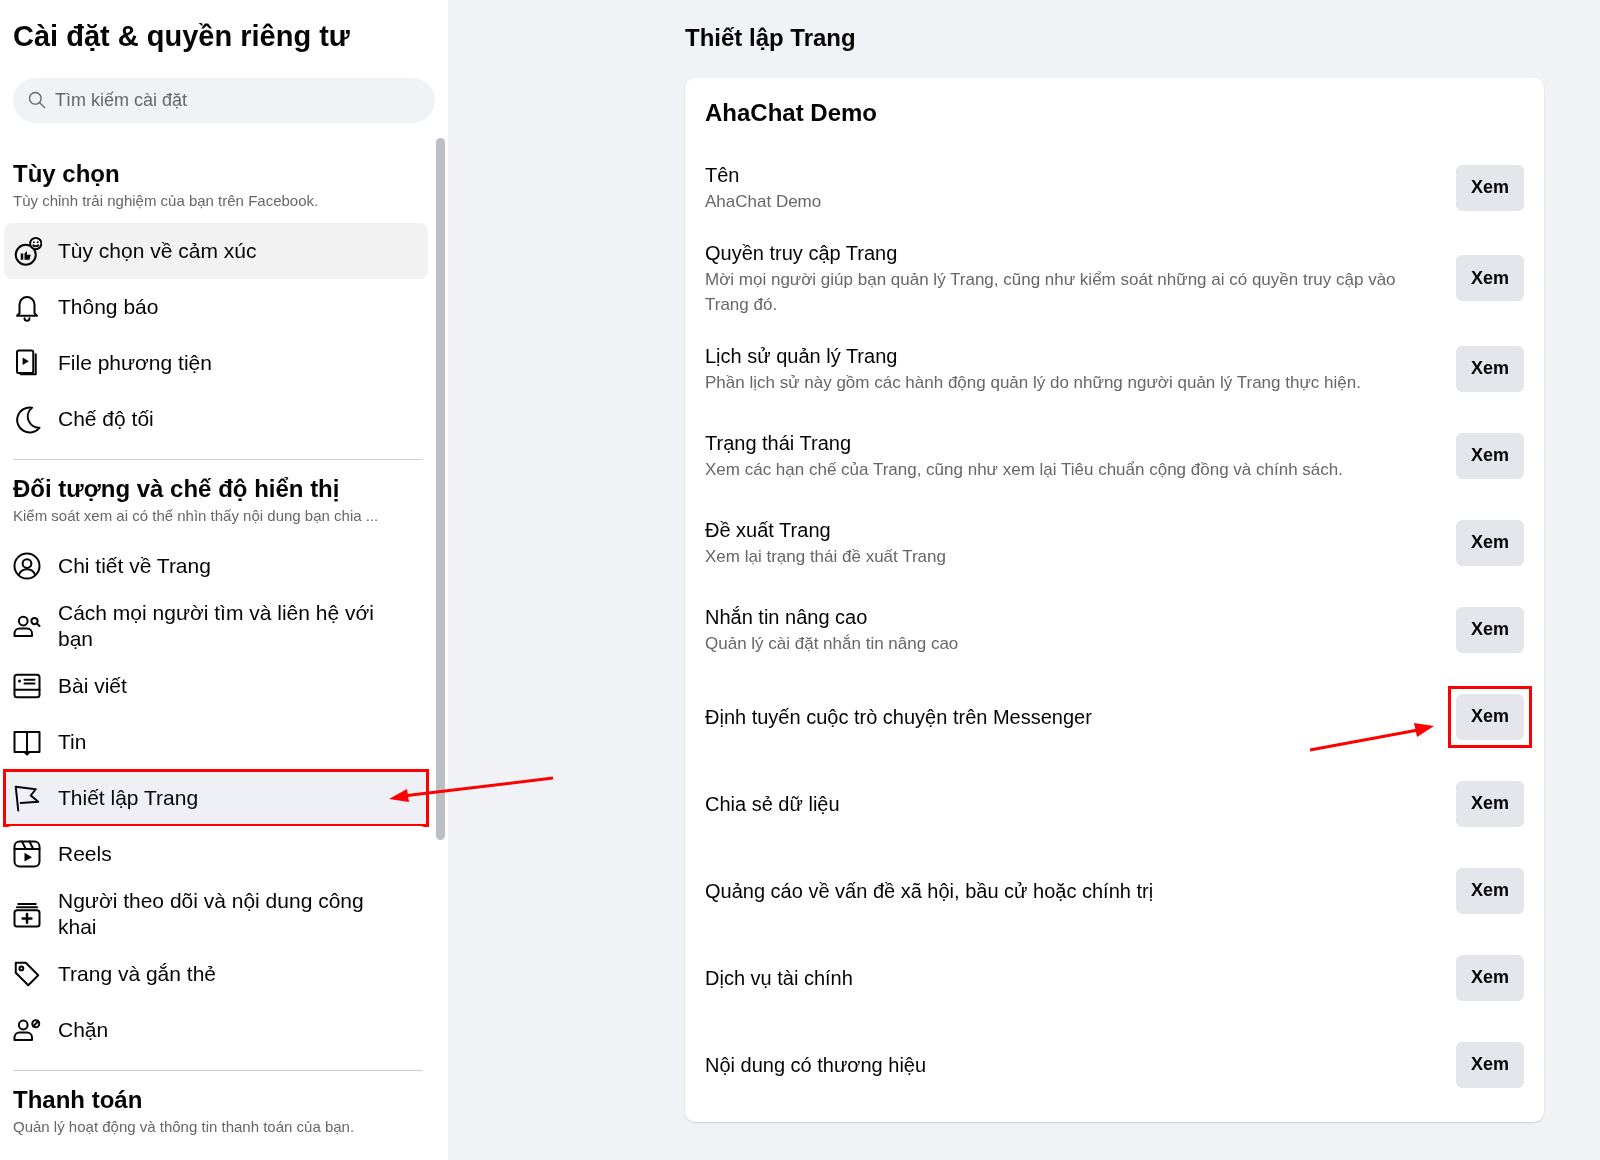 The height and width of the screenshot is (1160, 1600). I want to click on sidebar-item-label: Chi tiết về Trang, so click(135, 566).